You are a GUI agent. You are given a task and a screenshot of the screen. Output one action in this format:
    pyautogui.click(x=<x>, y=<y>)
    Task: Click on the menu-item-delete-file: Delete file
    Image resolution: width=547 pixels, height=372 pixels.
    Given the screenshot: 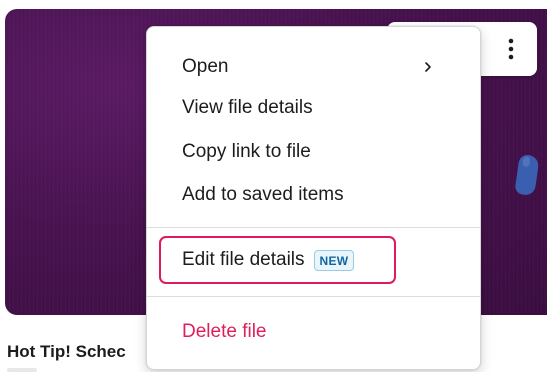 What is the action you would take?
    pyautogui.click(x=313, y=332)
    